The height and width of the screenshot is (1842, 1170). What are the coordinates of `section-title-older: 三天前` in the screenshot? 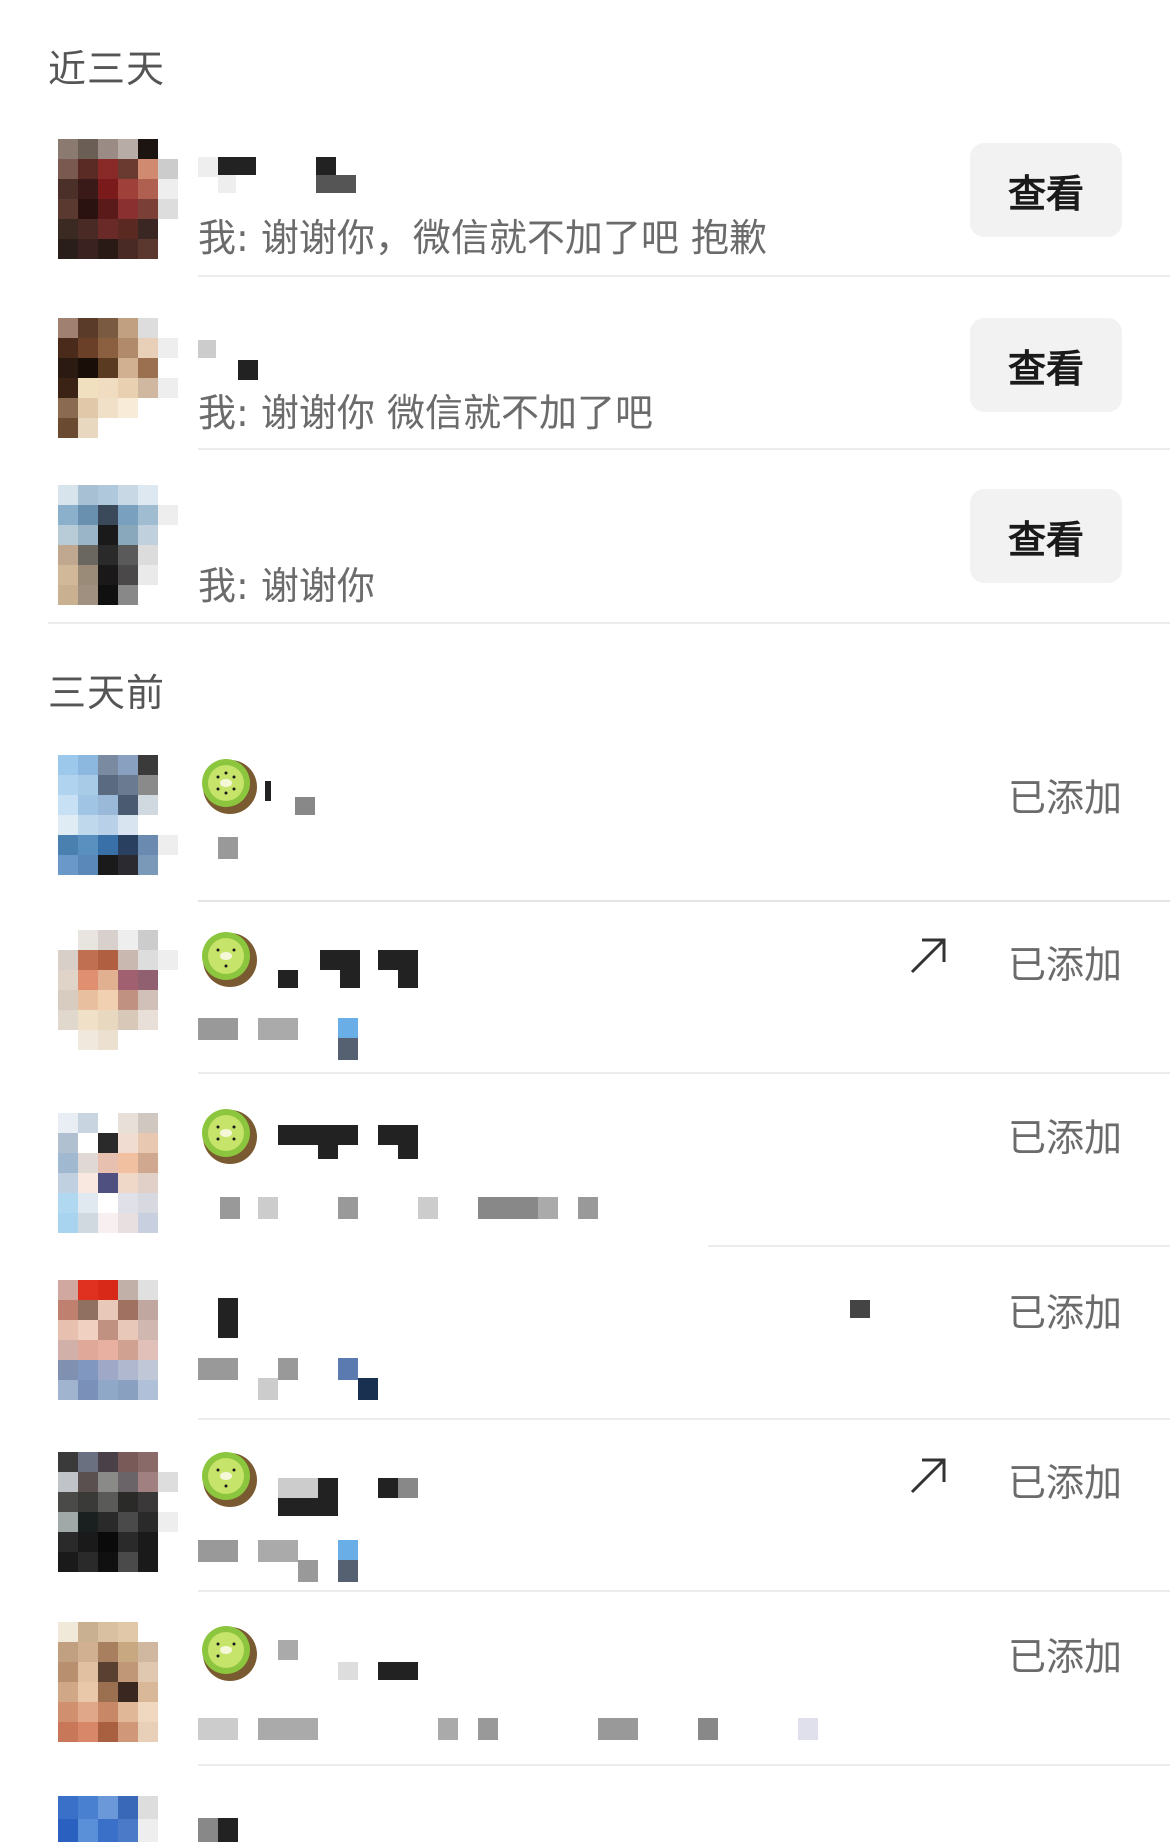 It's located at (107, 693).